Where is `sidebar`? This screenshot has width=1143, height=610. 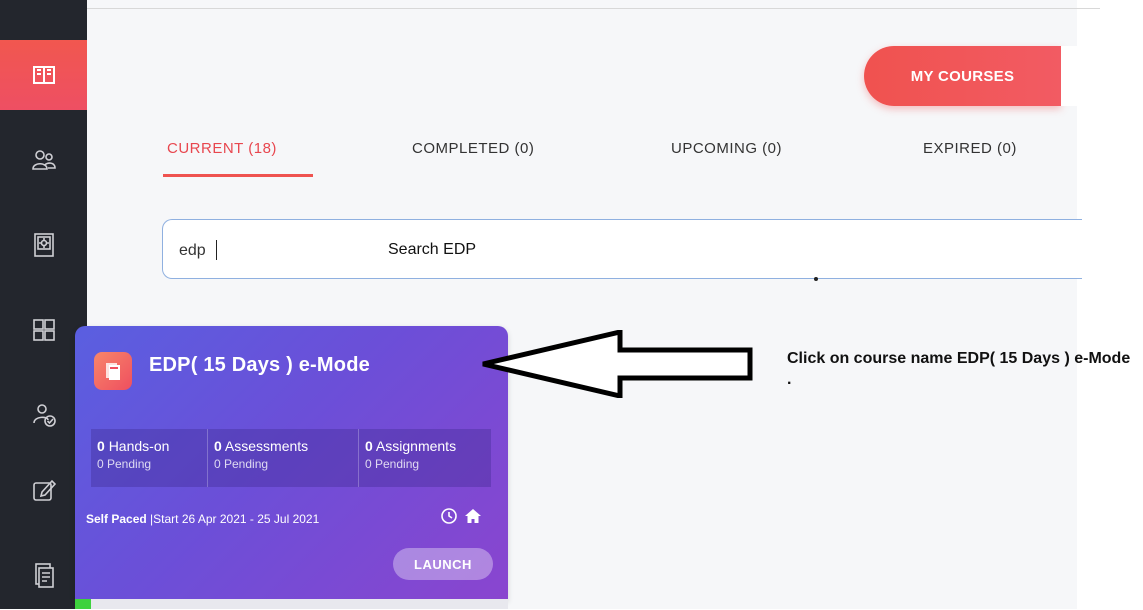
sidebar is located at coordinates (43, 304).